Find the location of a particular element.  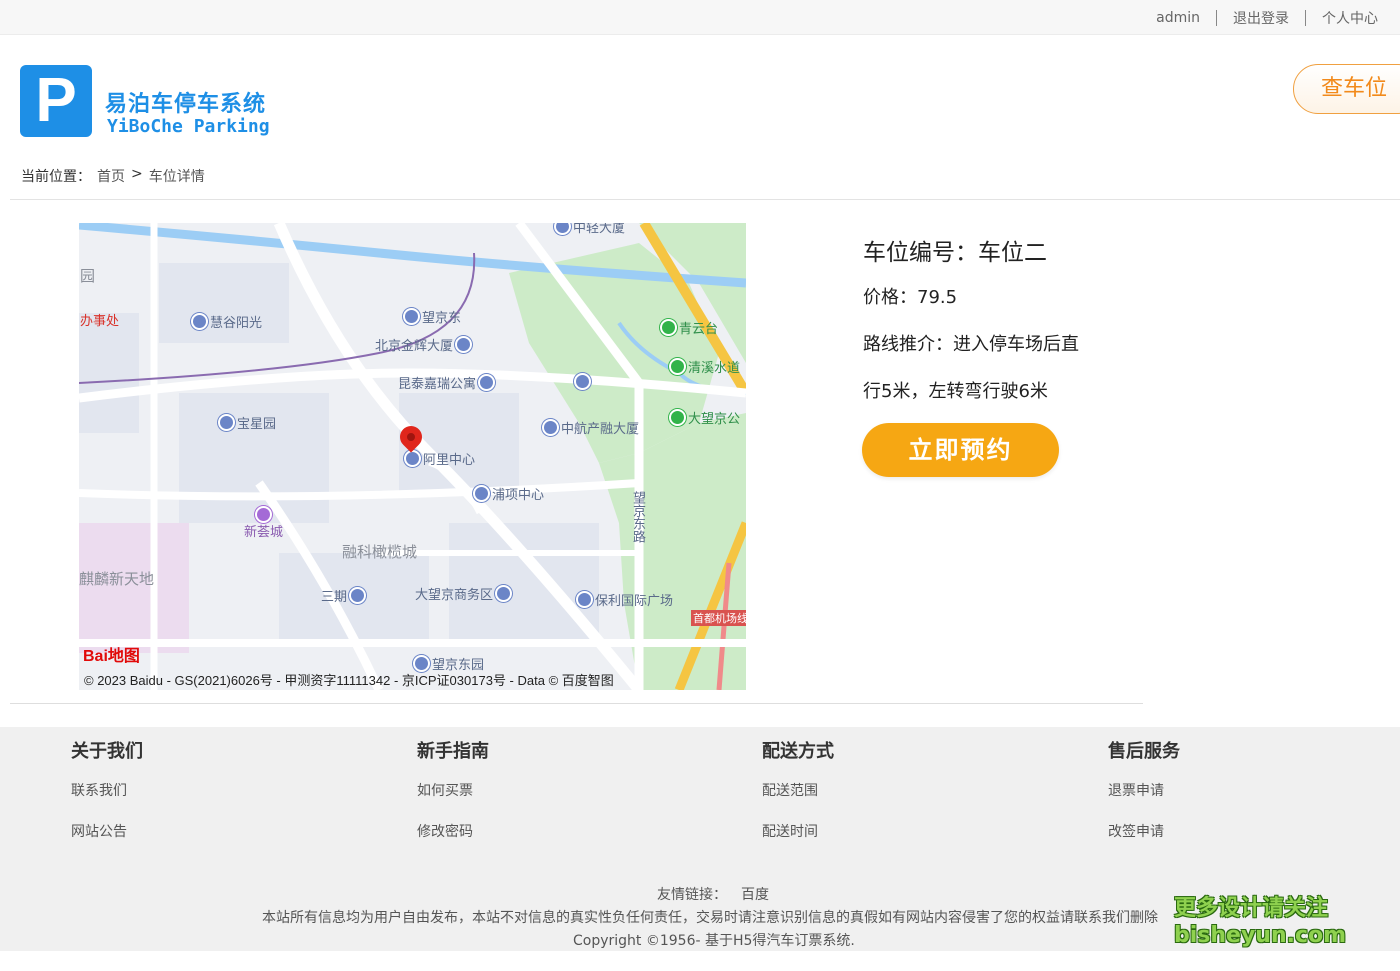

parking-space-title: 车位编号：车位二 is located at coordinates (955, 253).